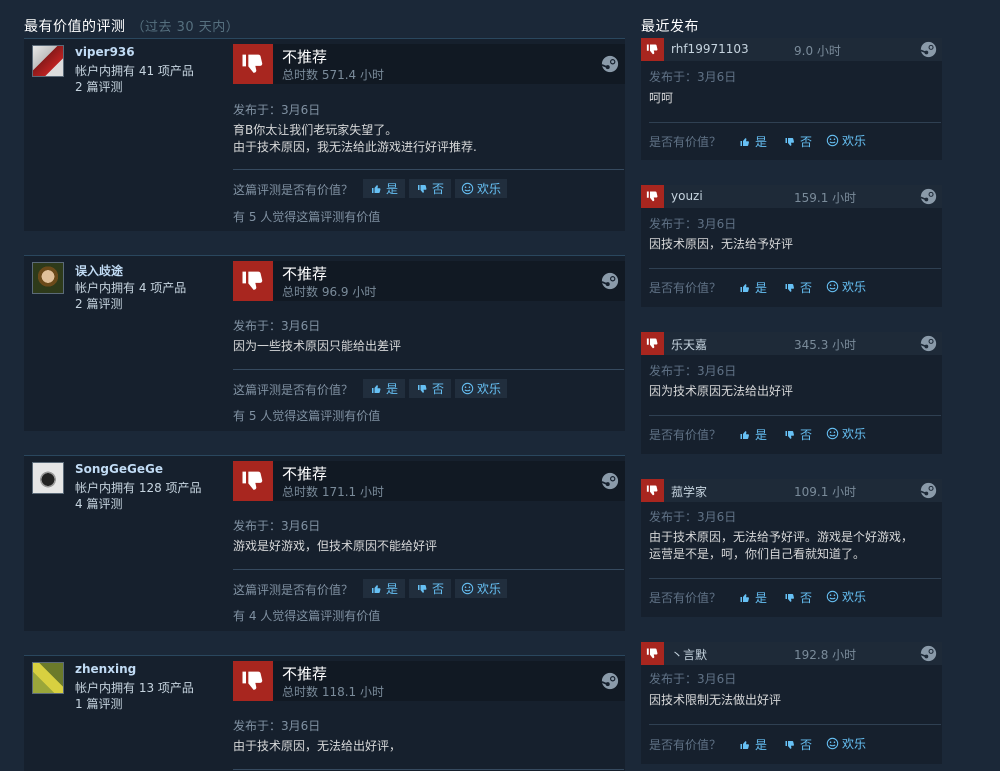 The height and width of the screenshot is (771, 1000). Describe the element at coordinates (791, 196) in the screenshot. I see `recent-review-header: youzi 159.1 小时` at that location.